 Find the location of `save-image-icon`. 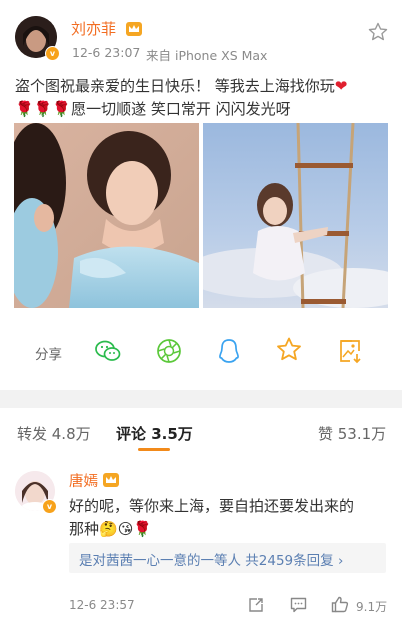

save-image-icon is located at coordinates (350, 351).